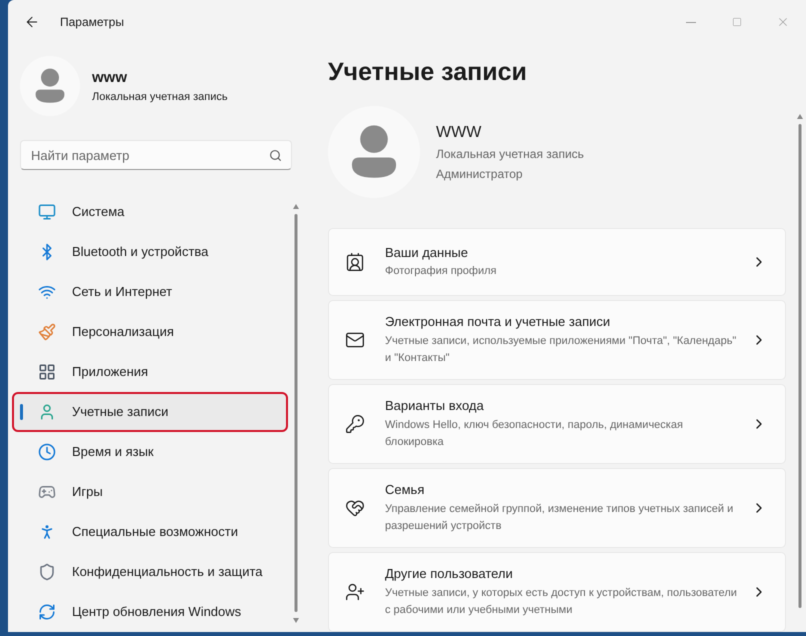 This screenshot has height=636, width=806. I want to click on maximize-icon, so click(737, 22).